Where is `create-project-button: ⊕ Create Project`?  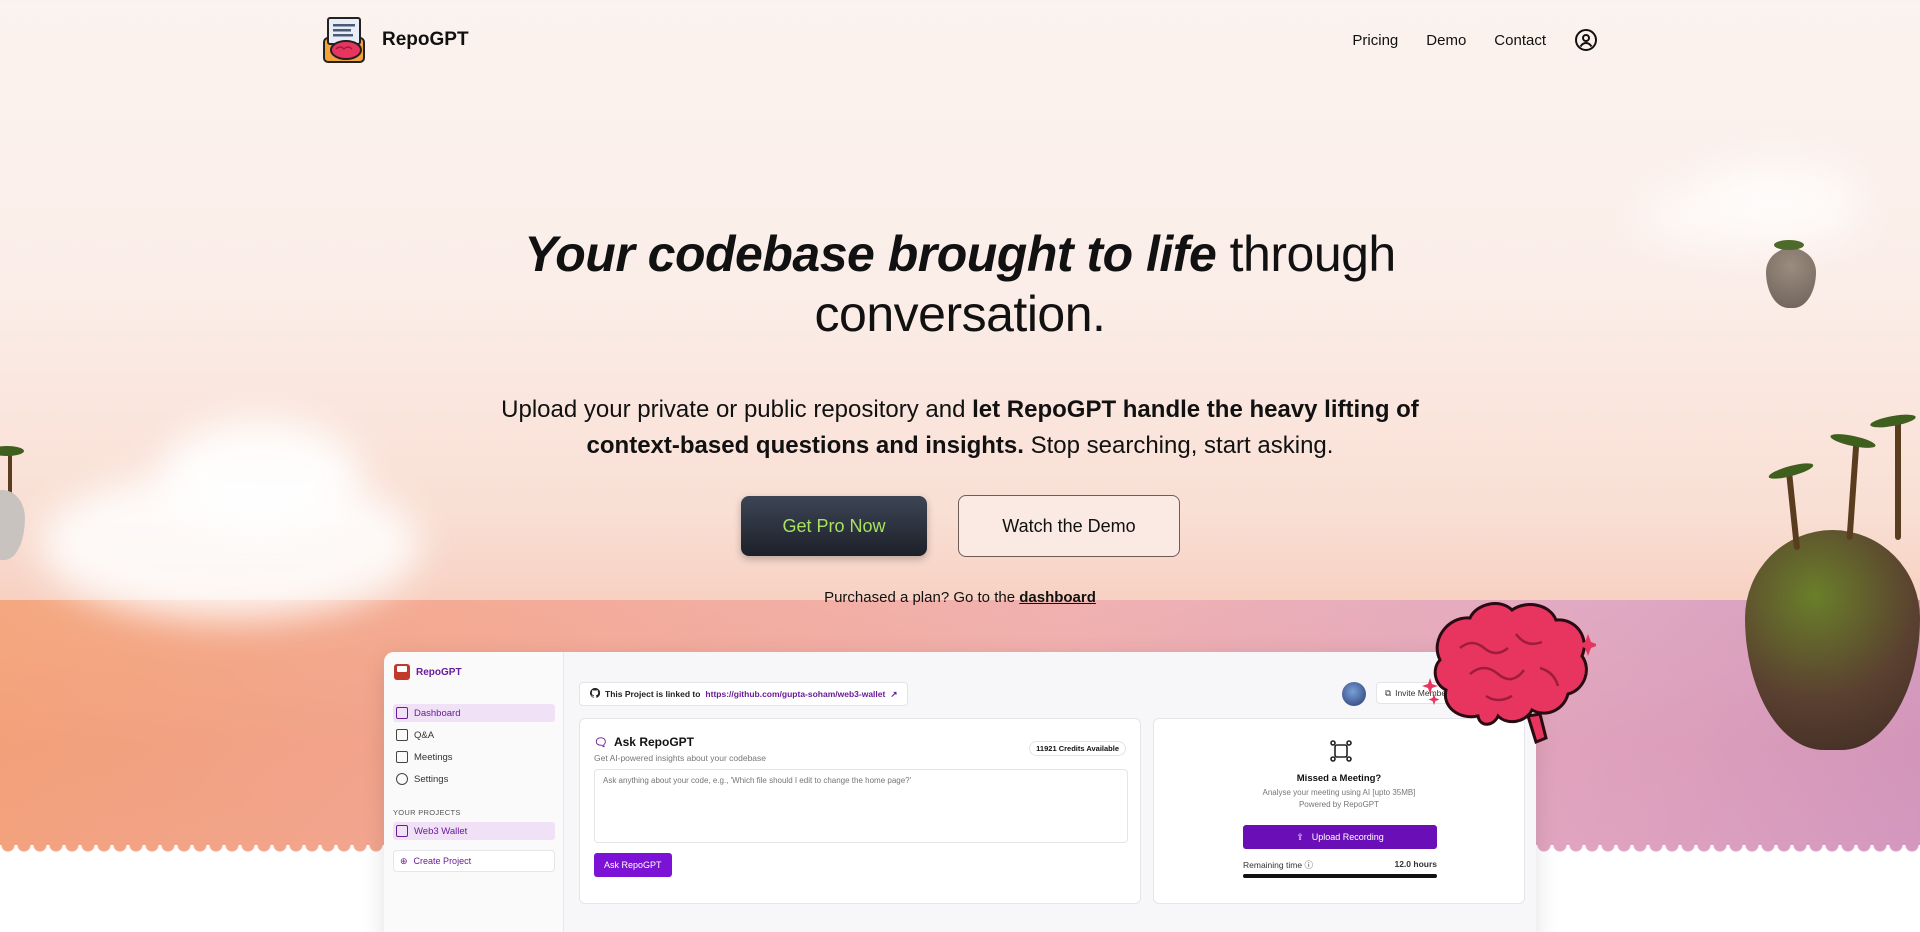
create-project-button: ⊕ Create Project is located at coordinates (474, 861).